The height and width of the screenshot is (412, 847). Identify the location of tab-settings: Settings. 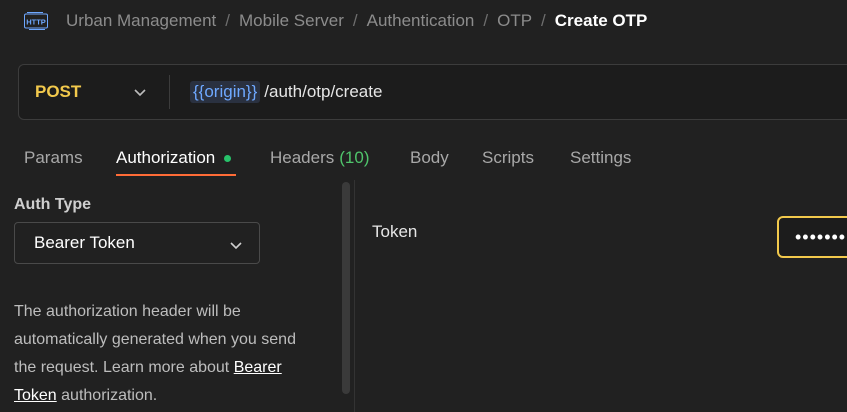
(600, 158).